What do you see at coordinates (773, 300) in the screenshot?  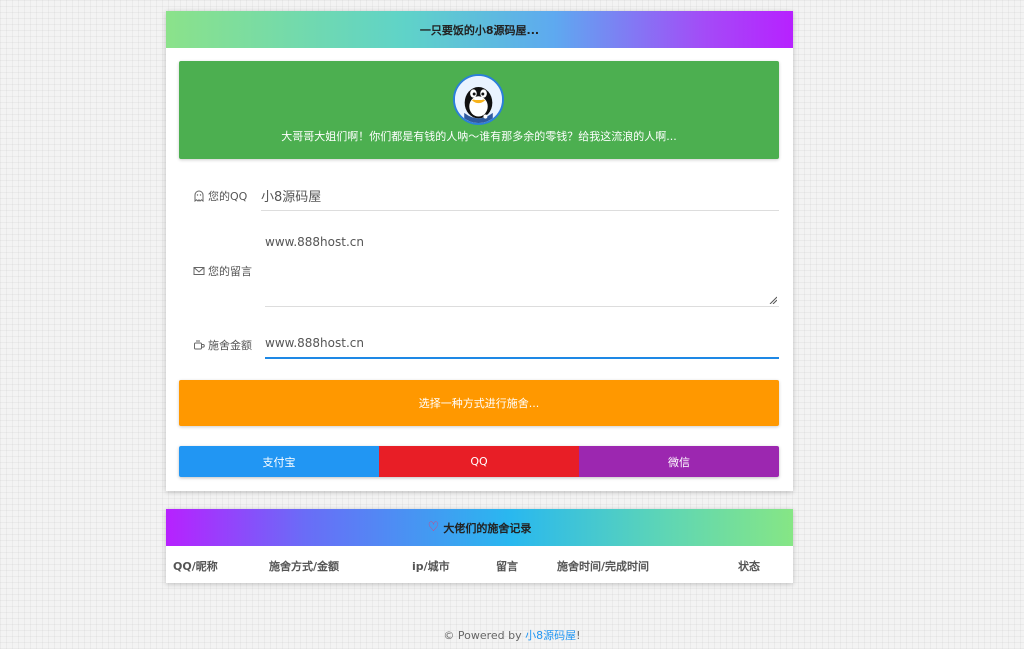 I see `resize-handle-icon` at bounding box center [773, 300].